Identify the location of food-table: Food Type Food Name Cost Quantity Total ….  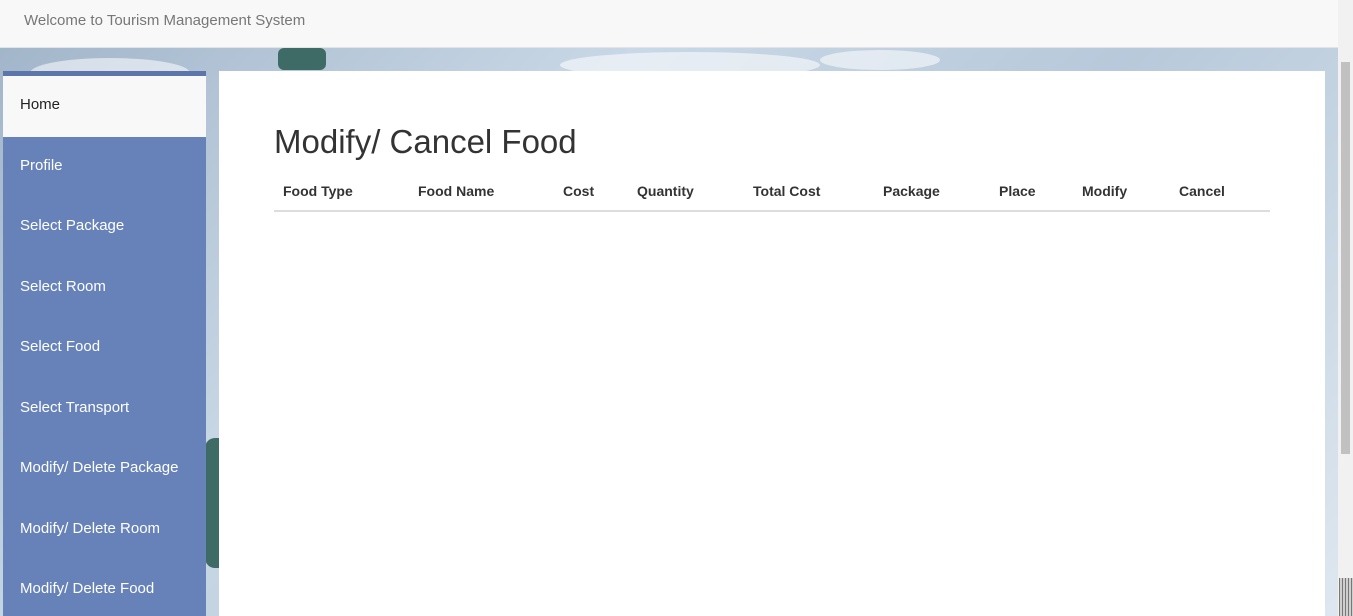
(772, 193).